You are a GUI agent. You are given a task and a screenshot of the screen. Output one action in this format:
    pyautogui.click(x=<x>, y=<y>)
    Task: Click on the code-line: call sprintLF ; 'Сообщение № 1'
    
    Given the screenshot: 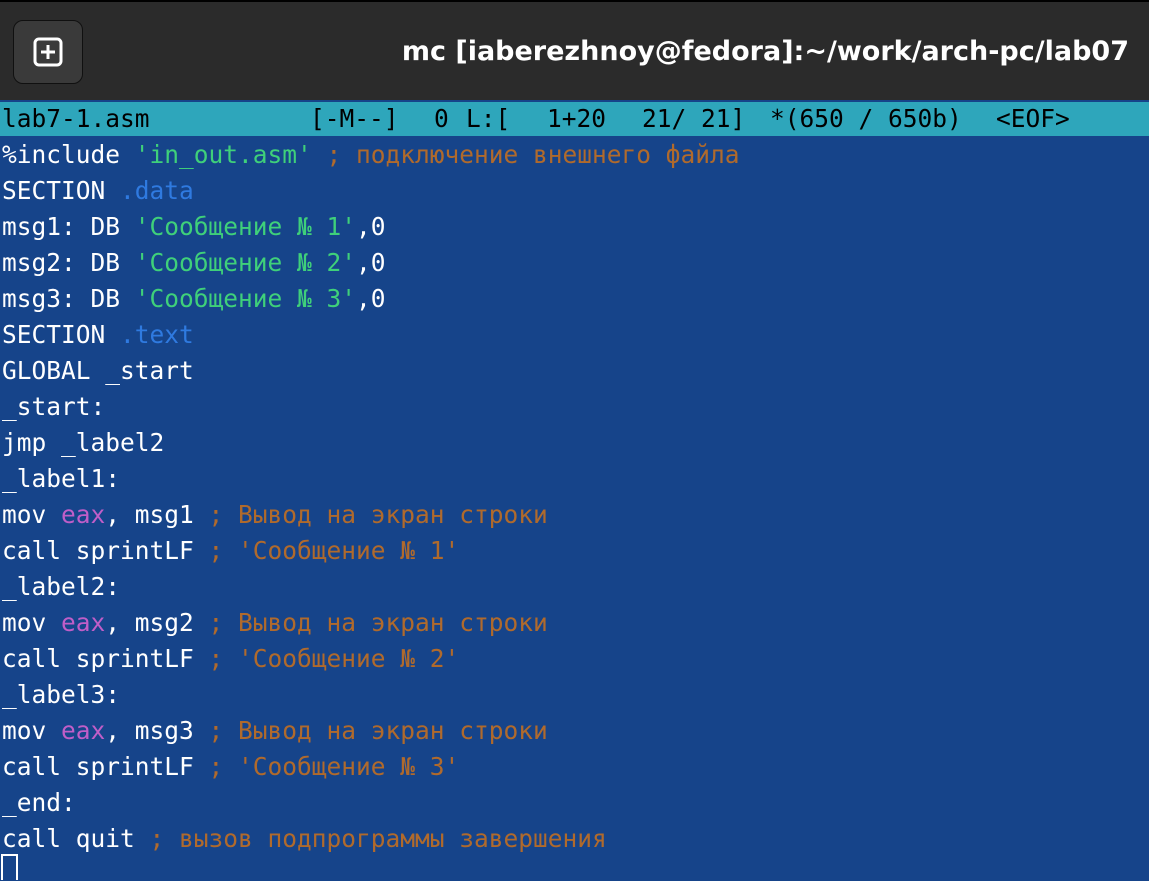 What is the action you would take?
    pyautogui.click(x=574, y=551)
    